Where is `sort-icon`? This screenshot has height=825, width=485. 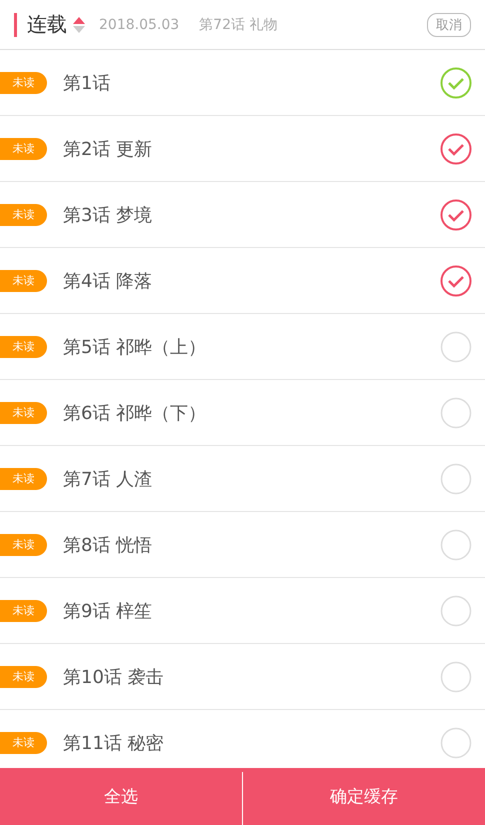
sort-icon is located at coordinates (79, 25).